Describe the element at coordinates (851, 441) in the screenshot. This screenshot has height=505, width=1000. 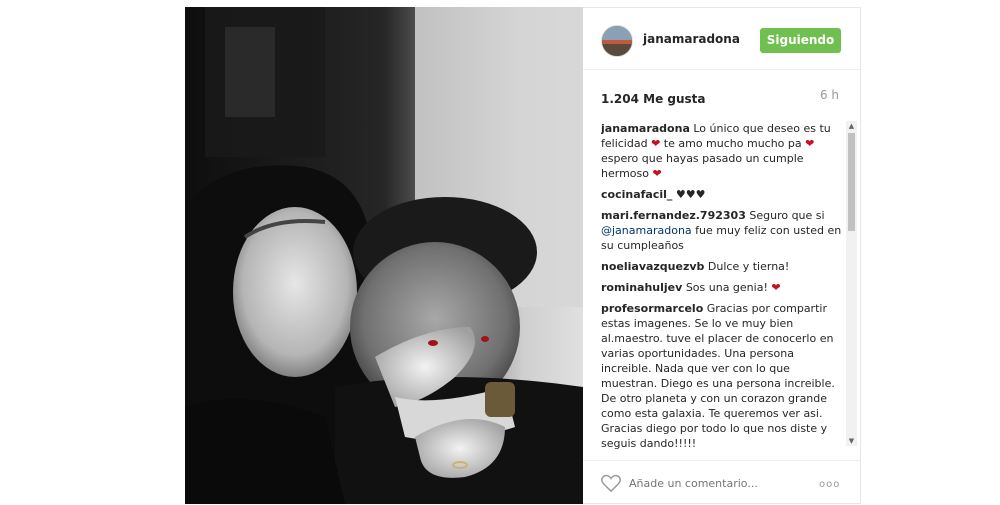
I see `scroll-down-arrow-icon: ▼` at that location.